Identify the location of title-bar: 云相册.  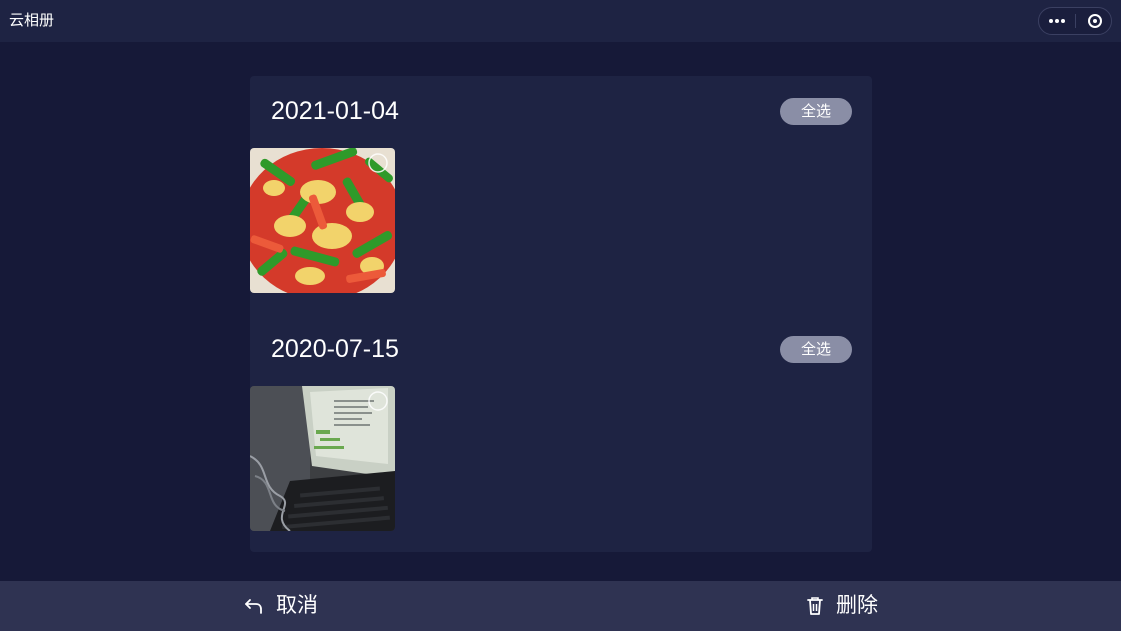
(560, 21).